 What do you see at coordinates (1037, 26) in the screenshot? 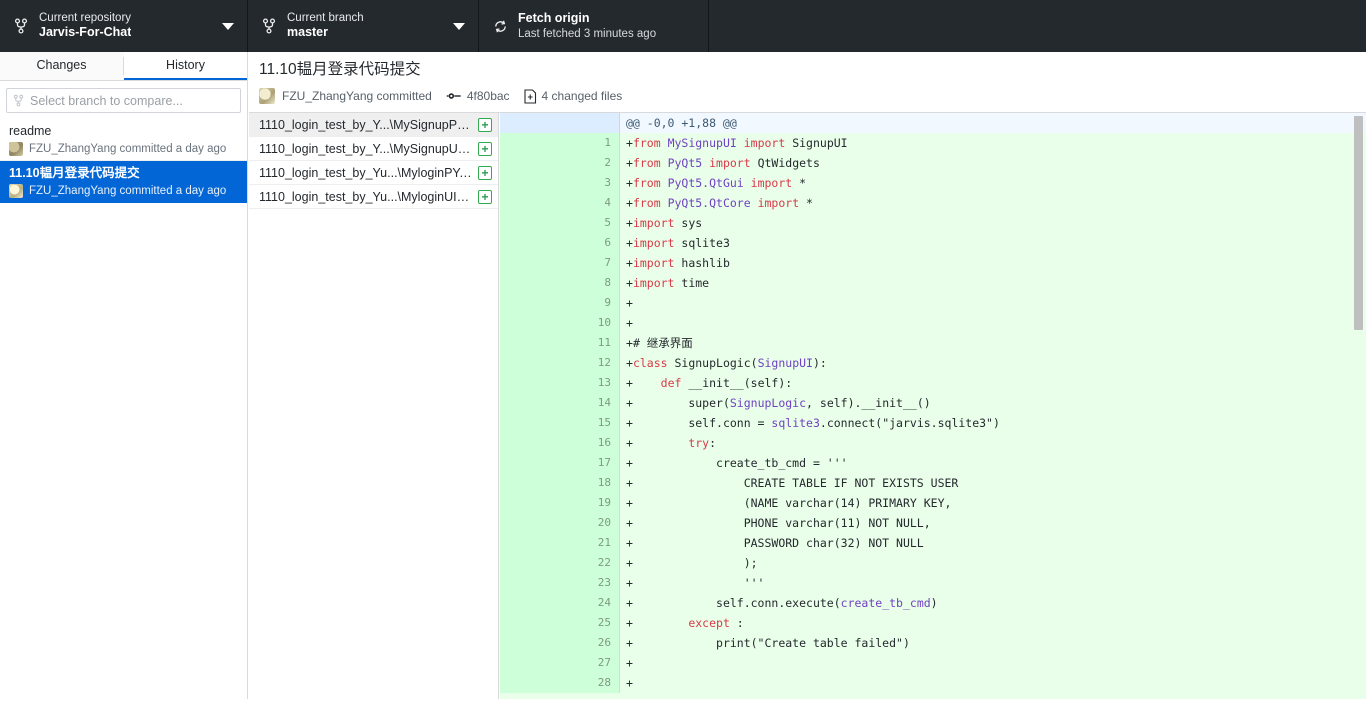
I see `toolbar-filler` at bounding box center [1037, 26].